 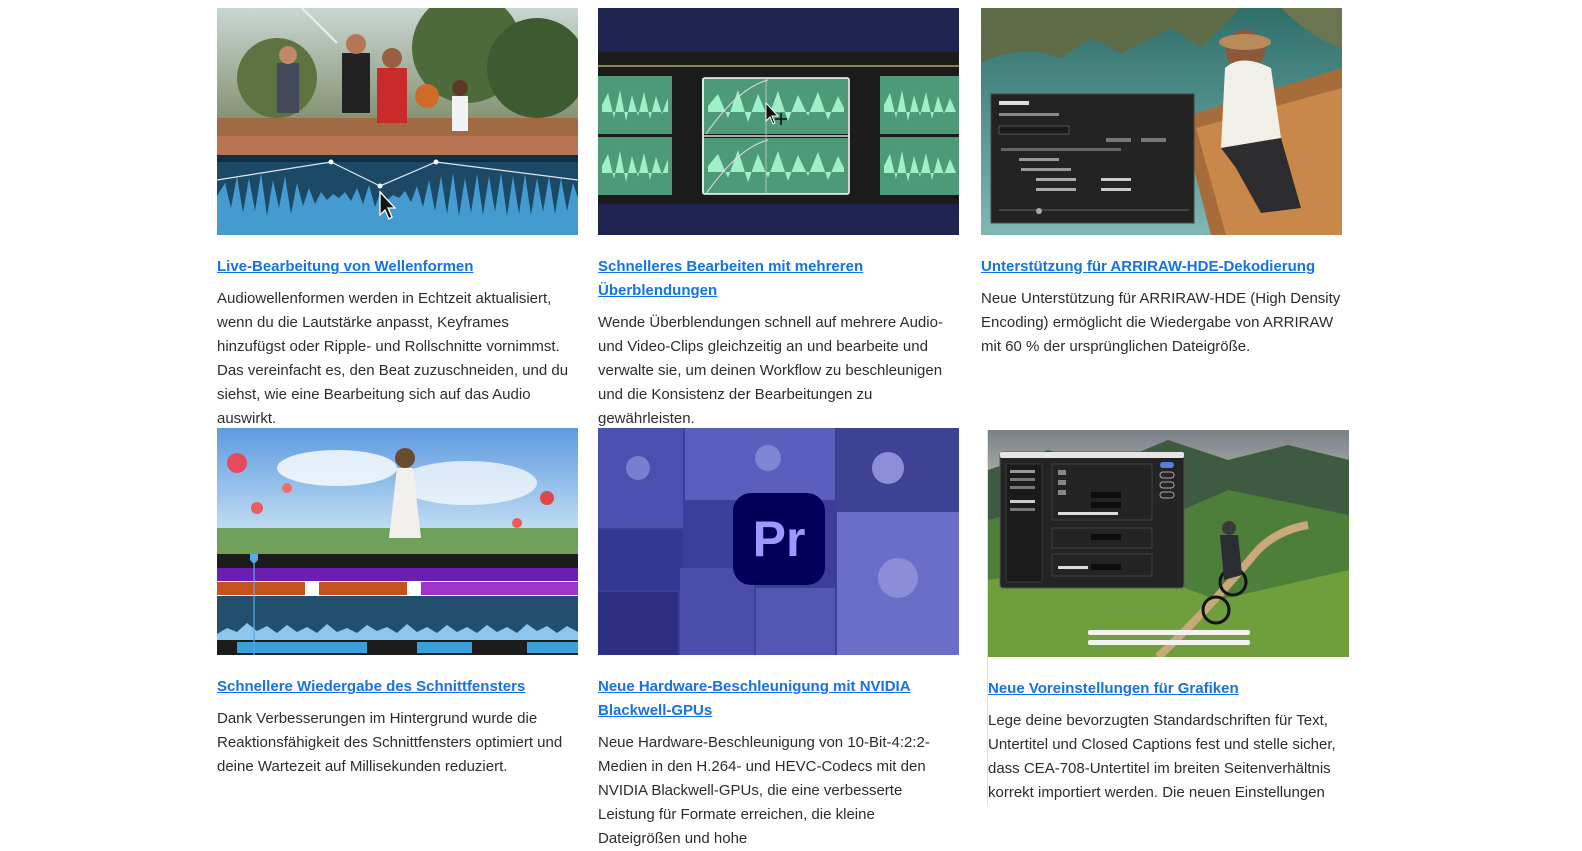 I want to click on project-panel-mockup, so click(x=1092, y=158).